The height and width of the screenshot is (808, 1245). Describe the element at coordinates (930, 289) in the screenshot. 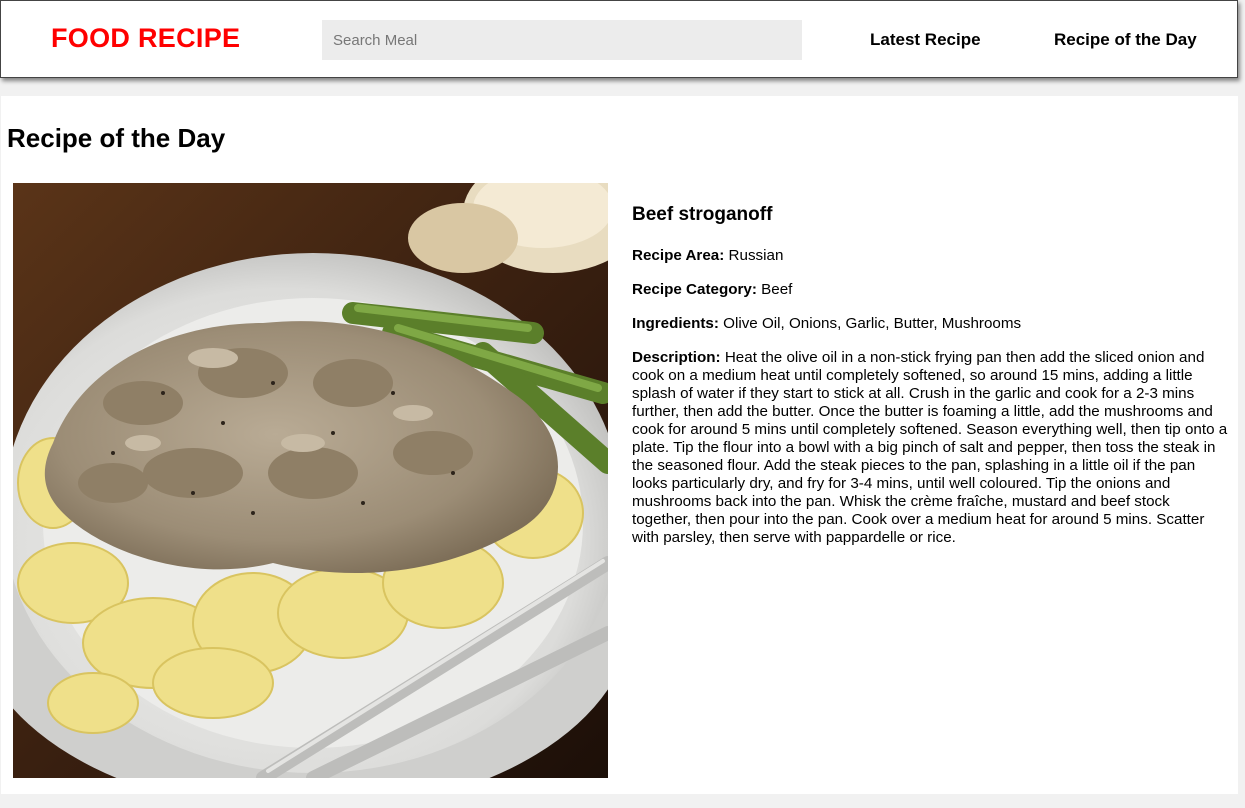

I see `recipe-category: Recipe Category: Beef` at that location.